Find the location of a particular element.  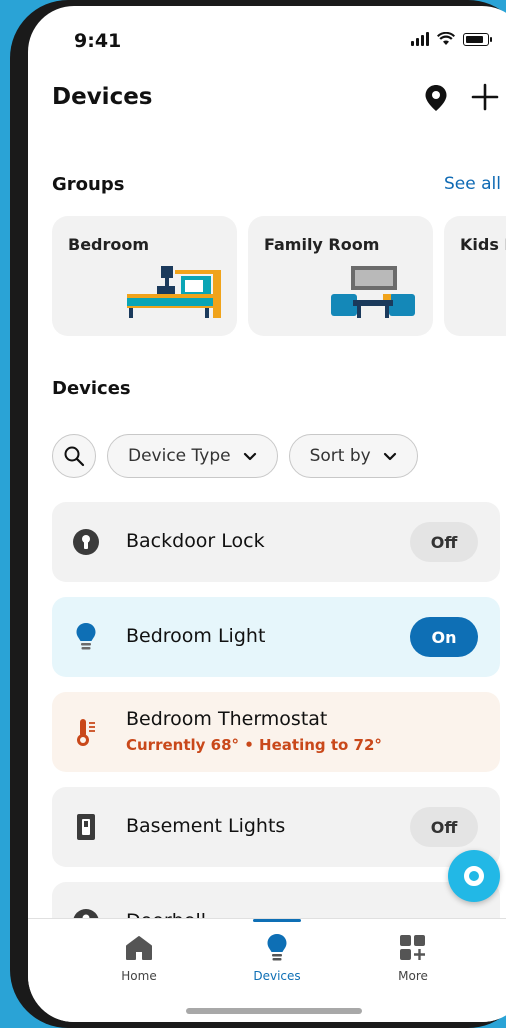

device-type-label: Device Type is located at coordinates (179, 456).